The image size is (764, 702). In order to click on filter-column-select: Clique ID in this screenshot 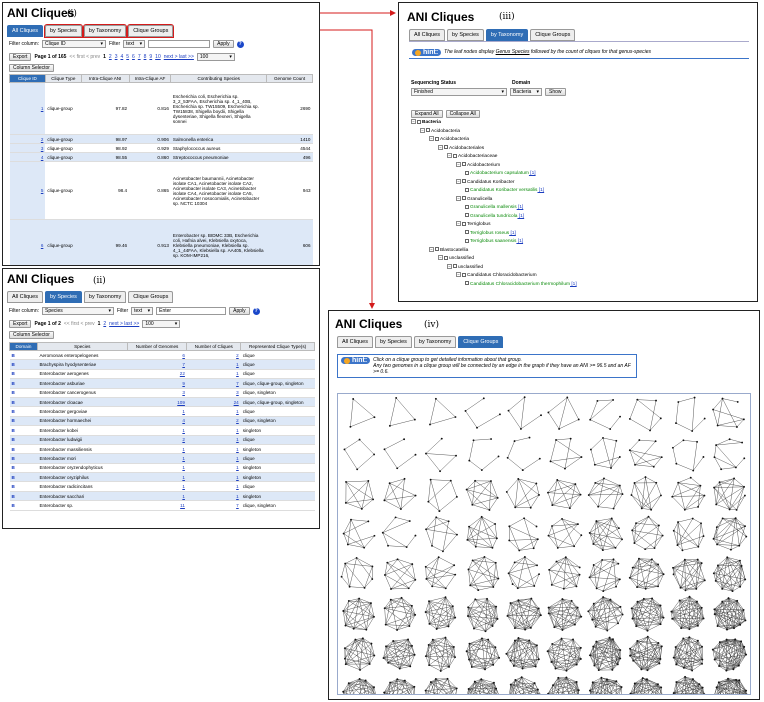, I will do `click(74, 44)`.